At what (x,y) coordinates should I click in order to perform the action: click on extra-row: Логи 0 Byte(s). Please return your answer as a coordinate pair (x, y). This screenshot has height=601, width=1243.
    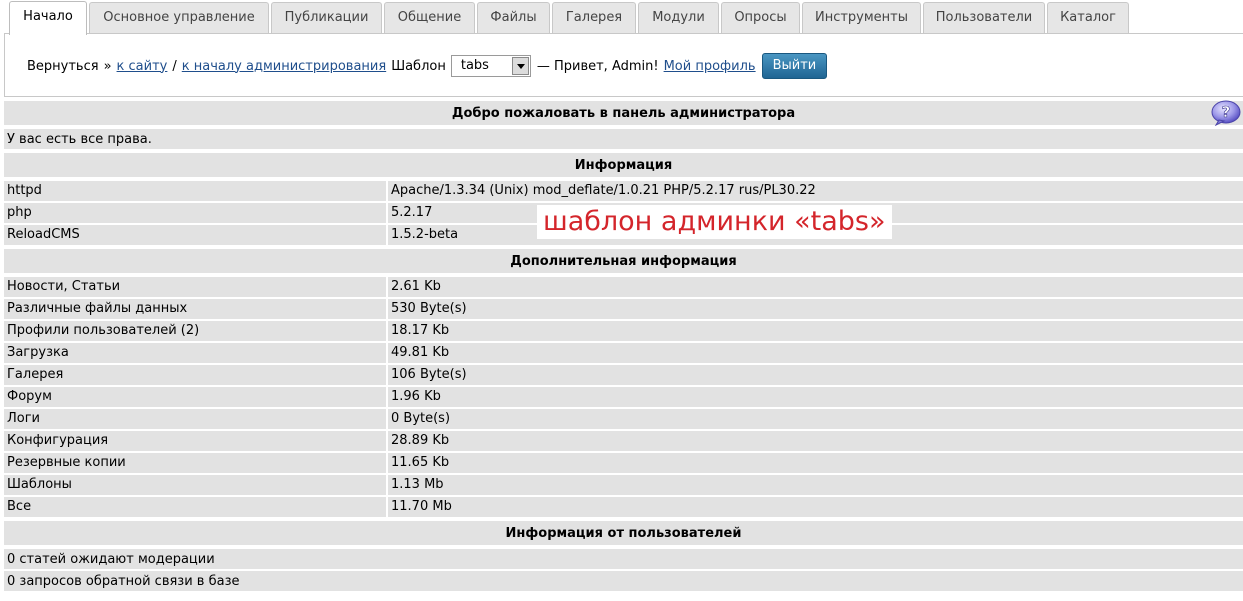
    Looking at the image, I should click on (623, 419).